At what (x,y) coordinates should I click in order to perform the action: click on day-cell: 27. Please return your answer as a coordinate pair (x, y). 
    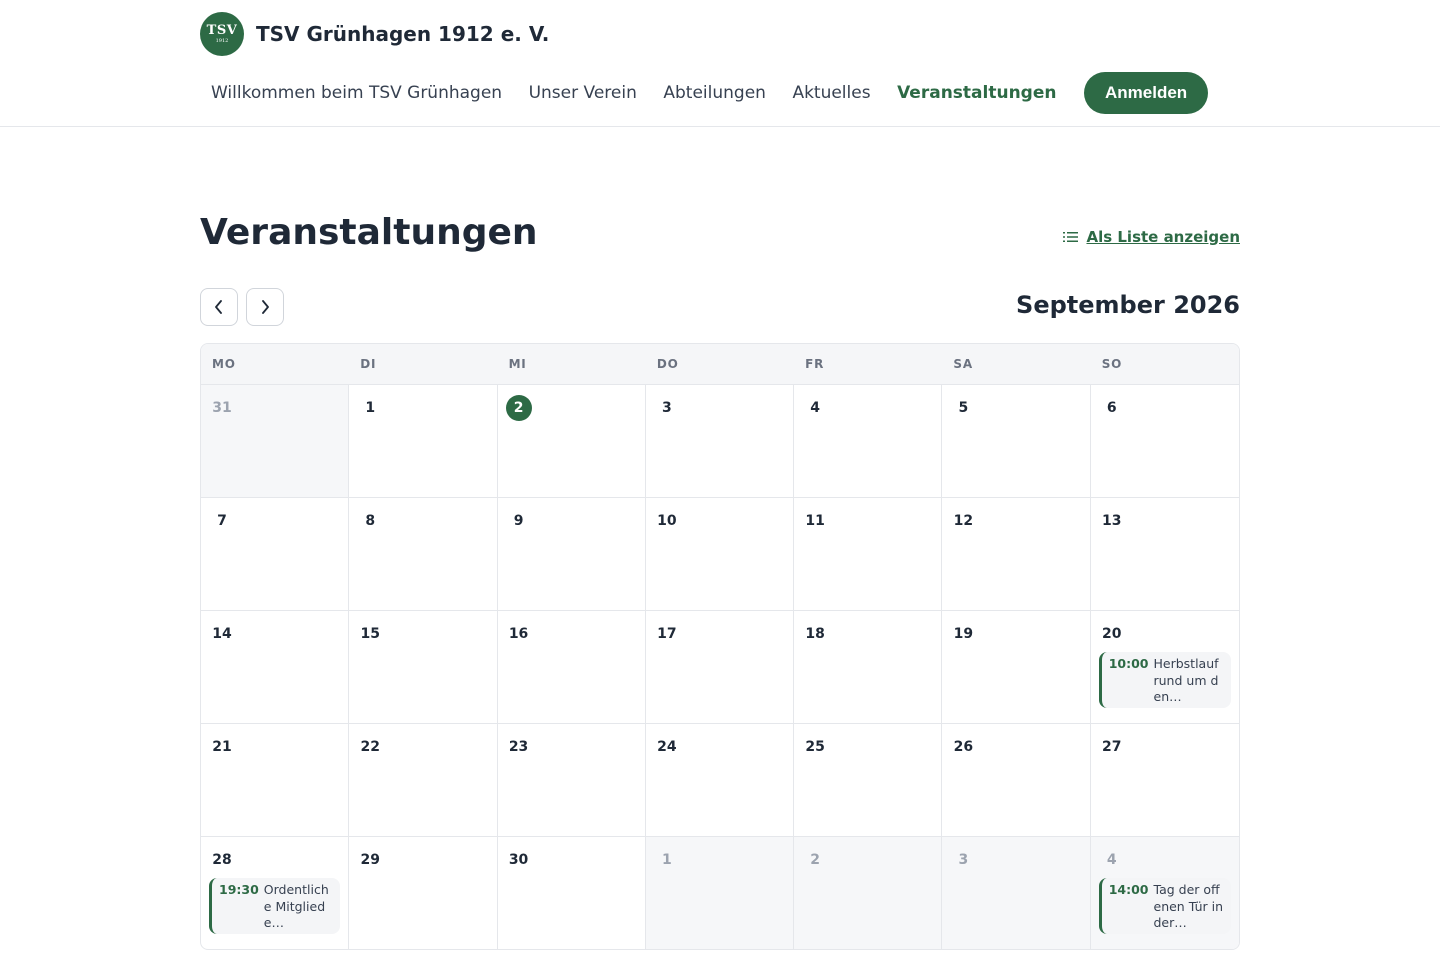
    Looking at the image, I should click on (1164, 780).